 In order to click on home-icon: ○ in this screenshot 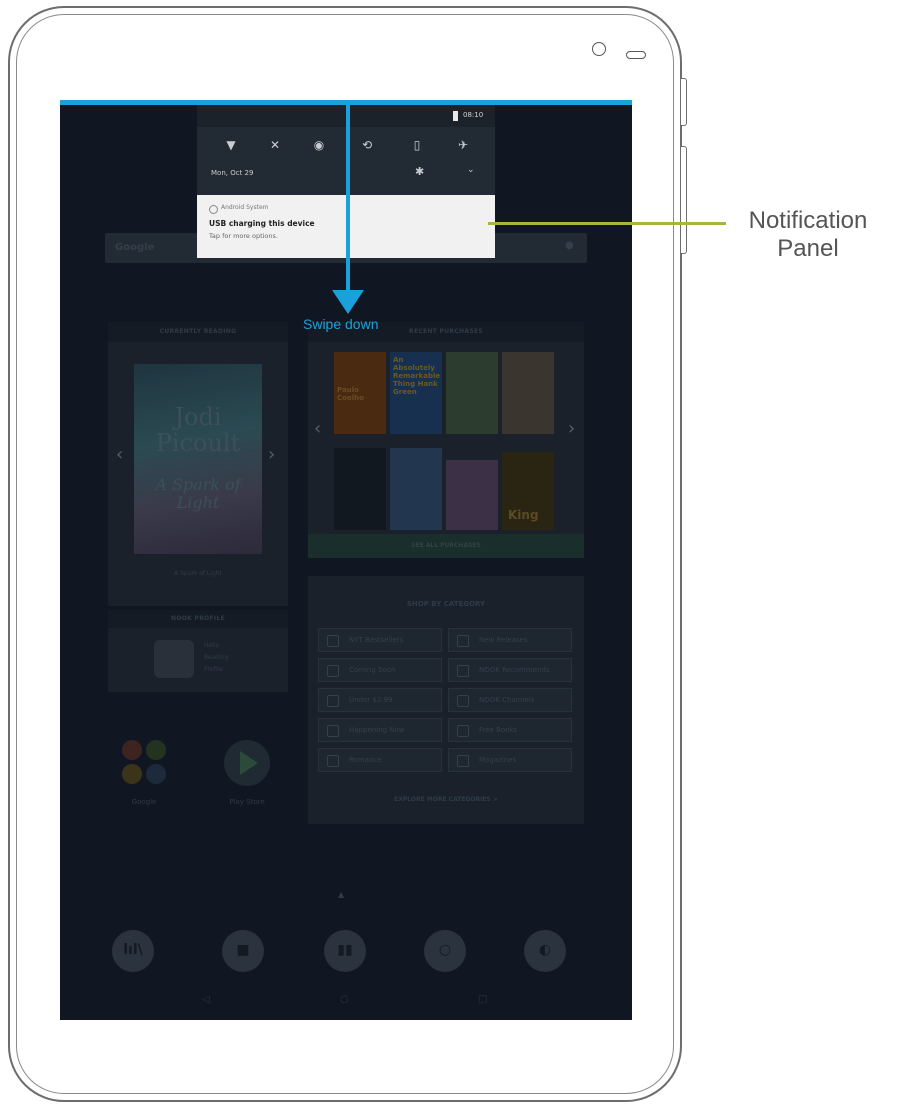, I will do `click(344, 999)`.